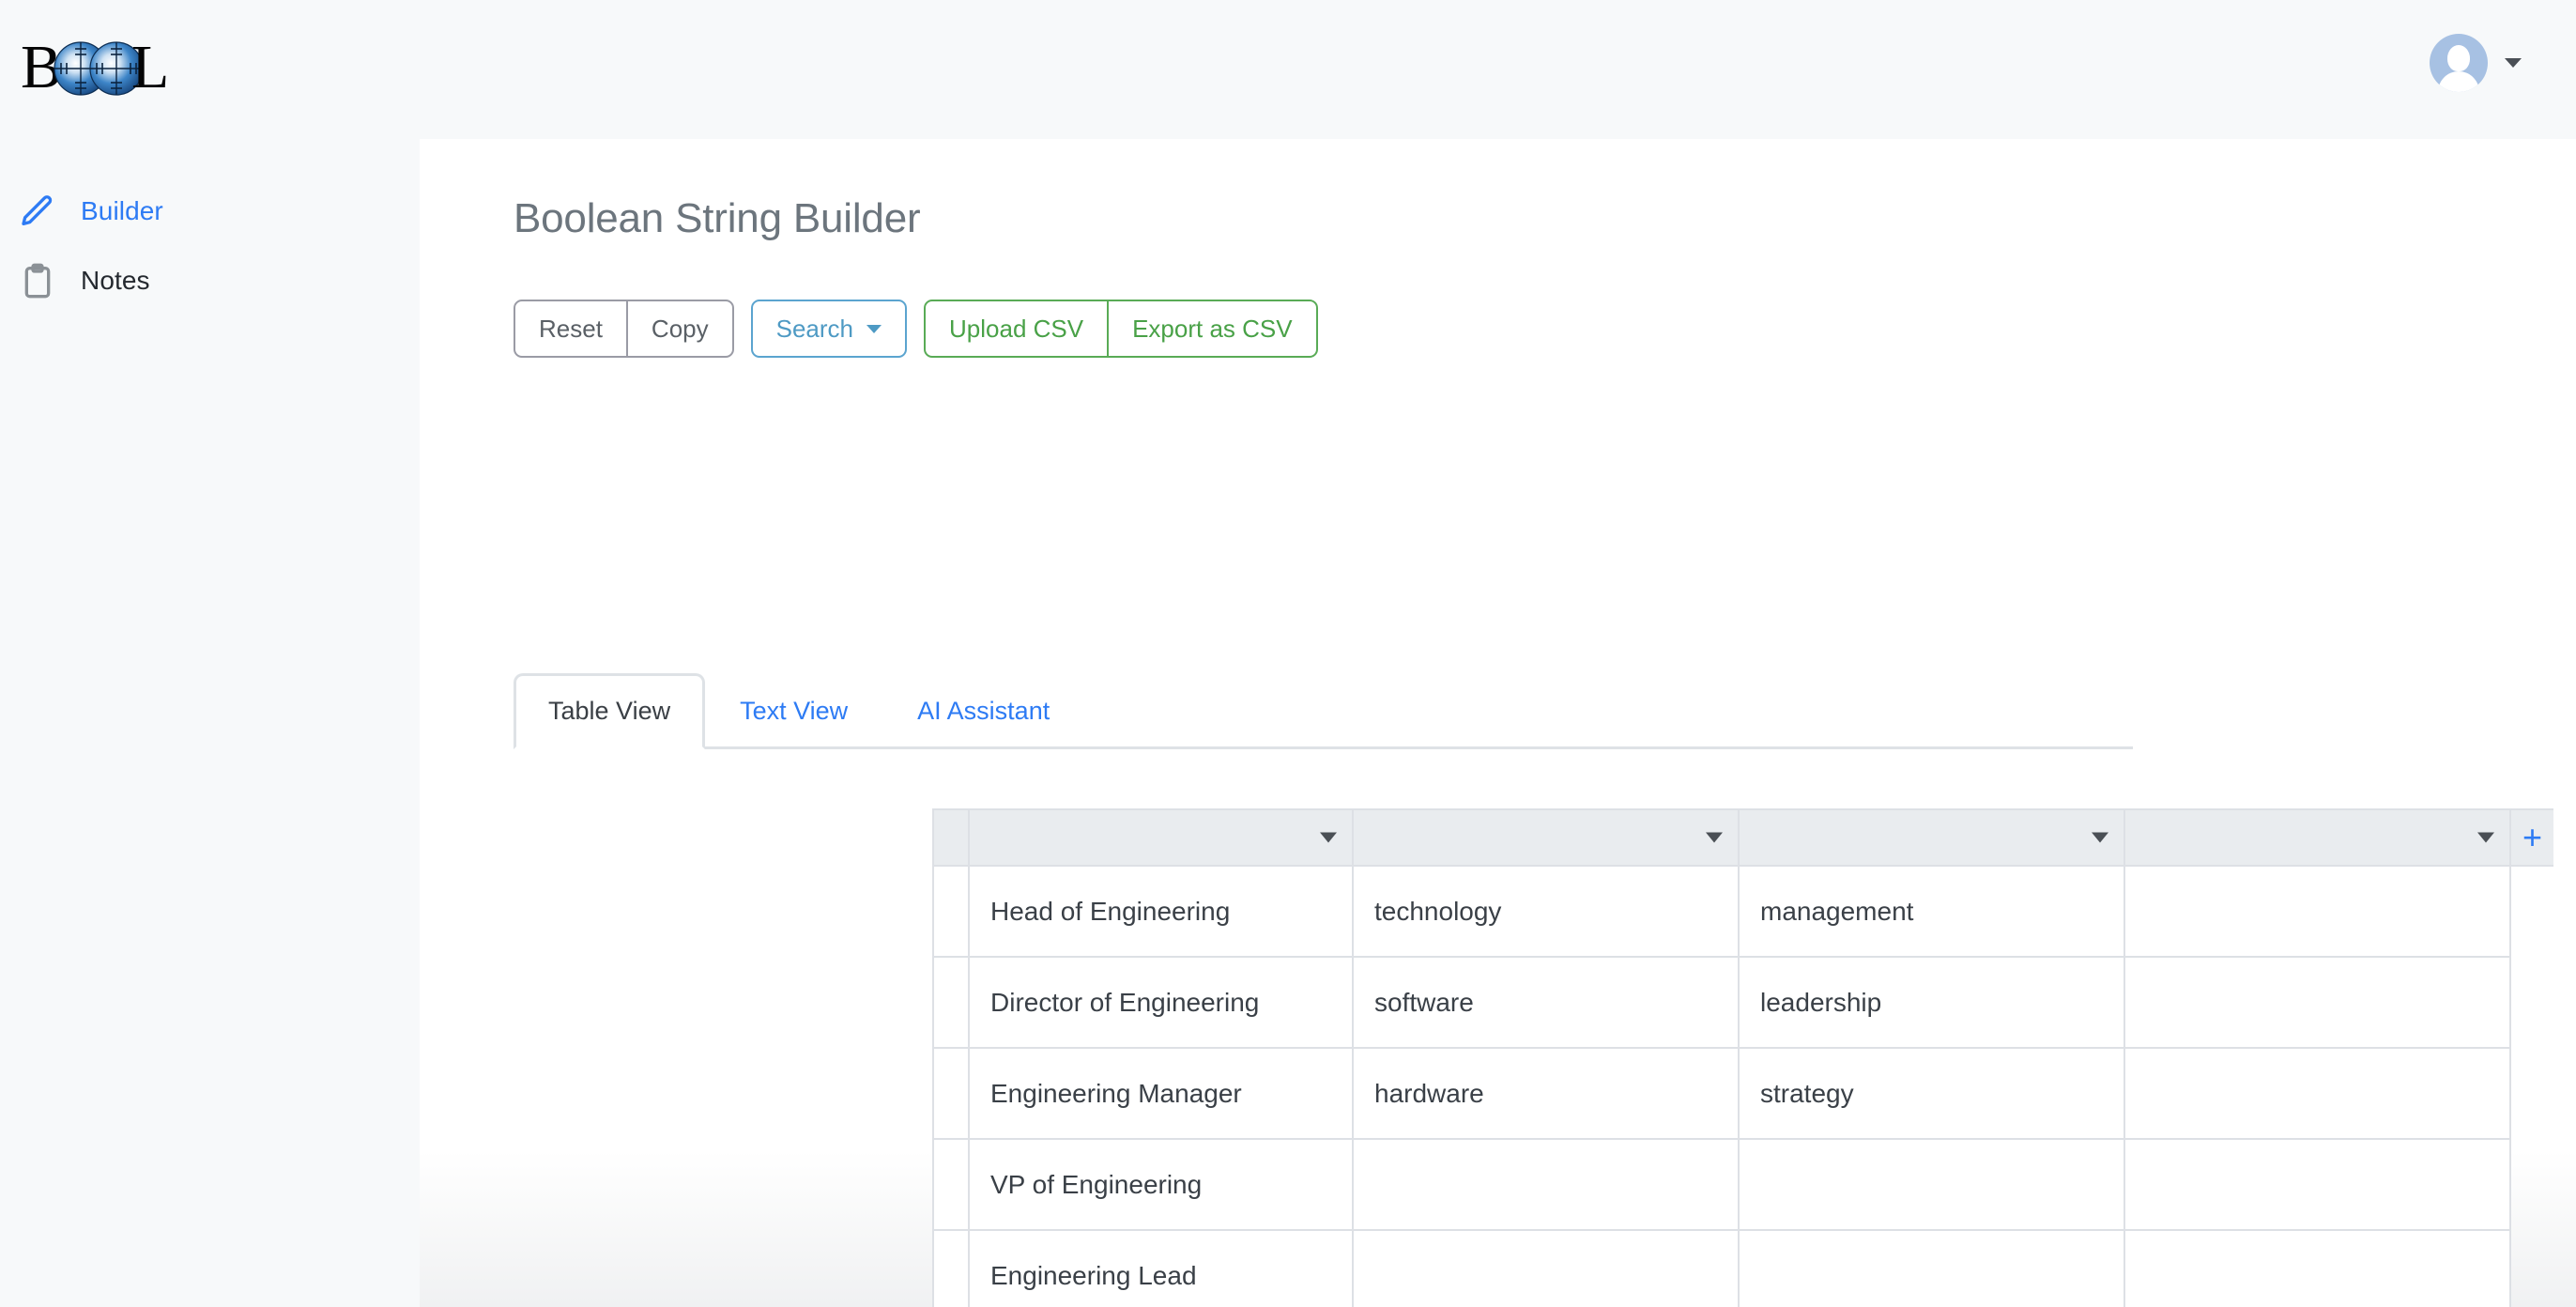 Image resolution: width=2576 pixels, height=1307 pixels. I want to click on avatar-body, so click(2459, 81).